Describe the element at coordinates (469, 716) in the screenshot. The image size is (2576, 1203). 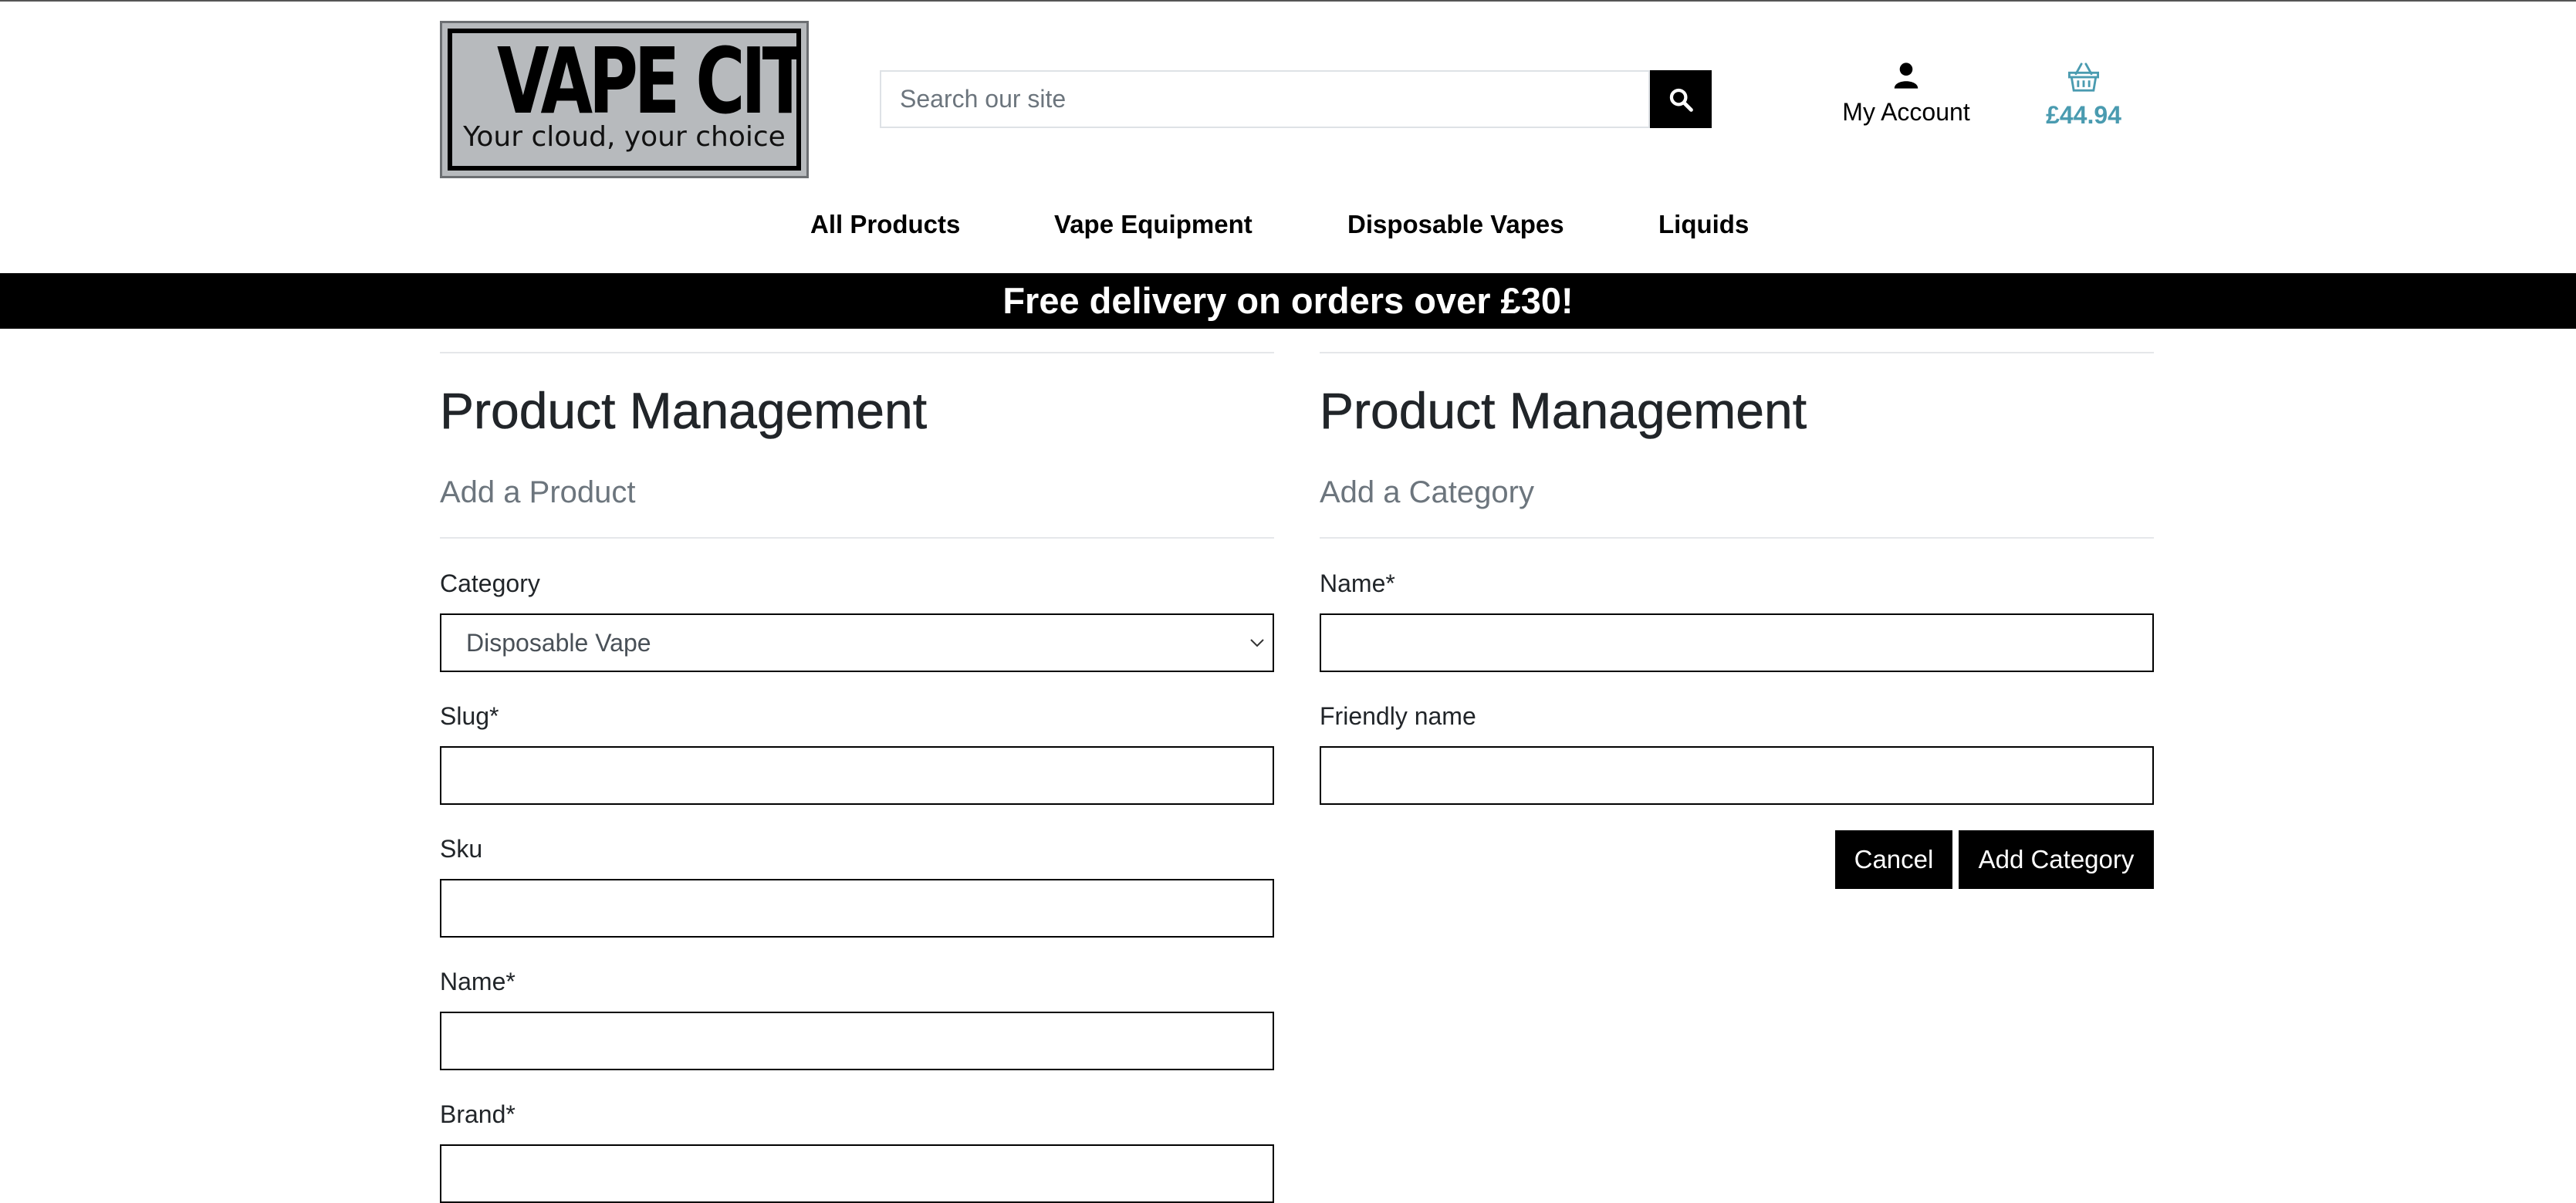
I see `slug-label: Slug*` at that location.